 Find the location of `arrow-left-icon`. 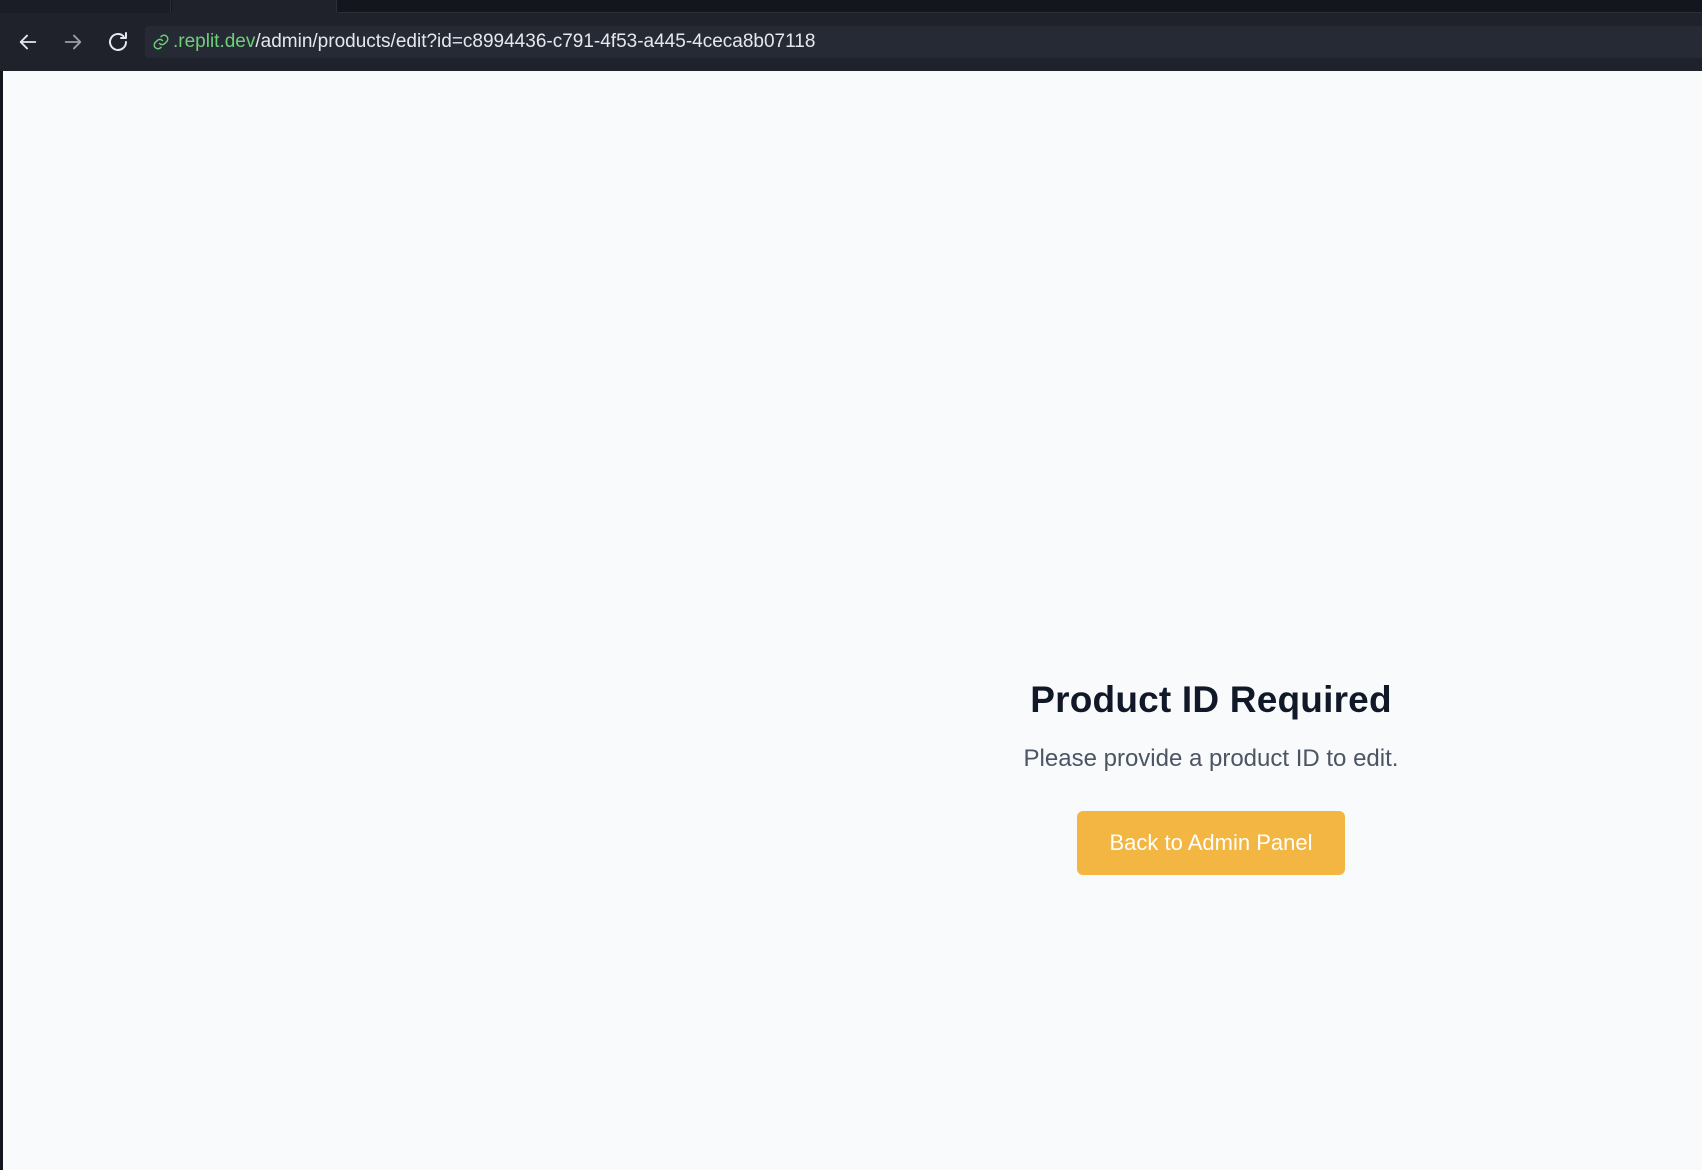

arrow-left-icon is located at coordinates (28, 42).